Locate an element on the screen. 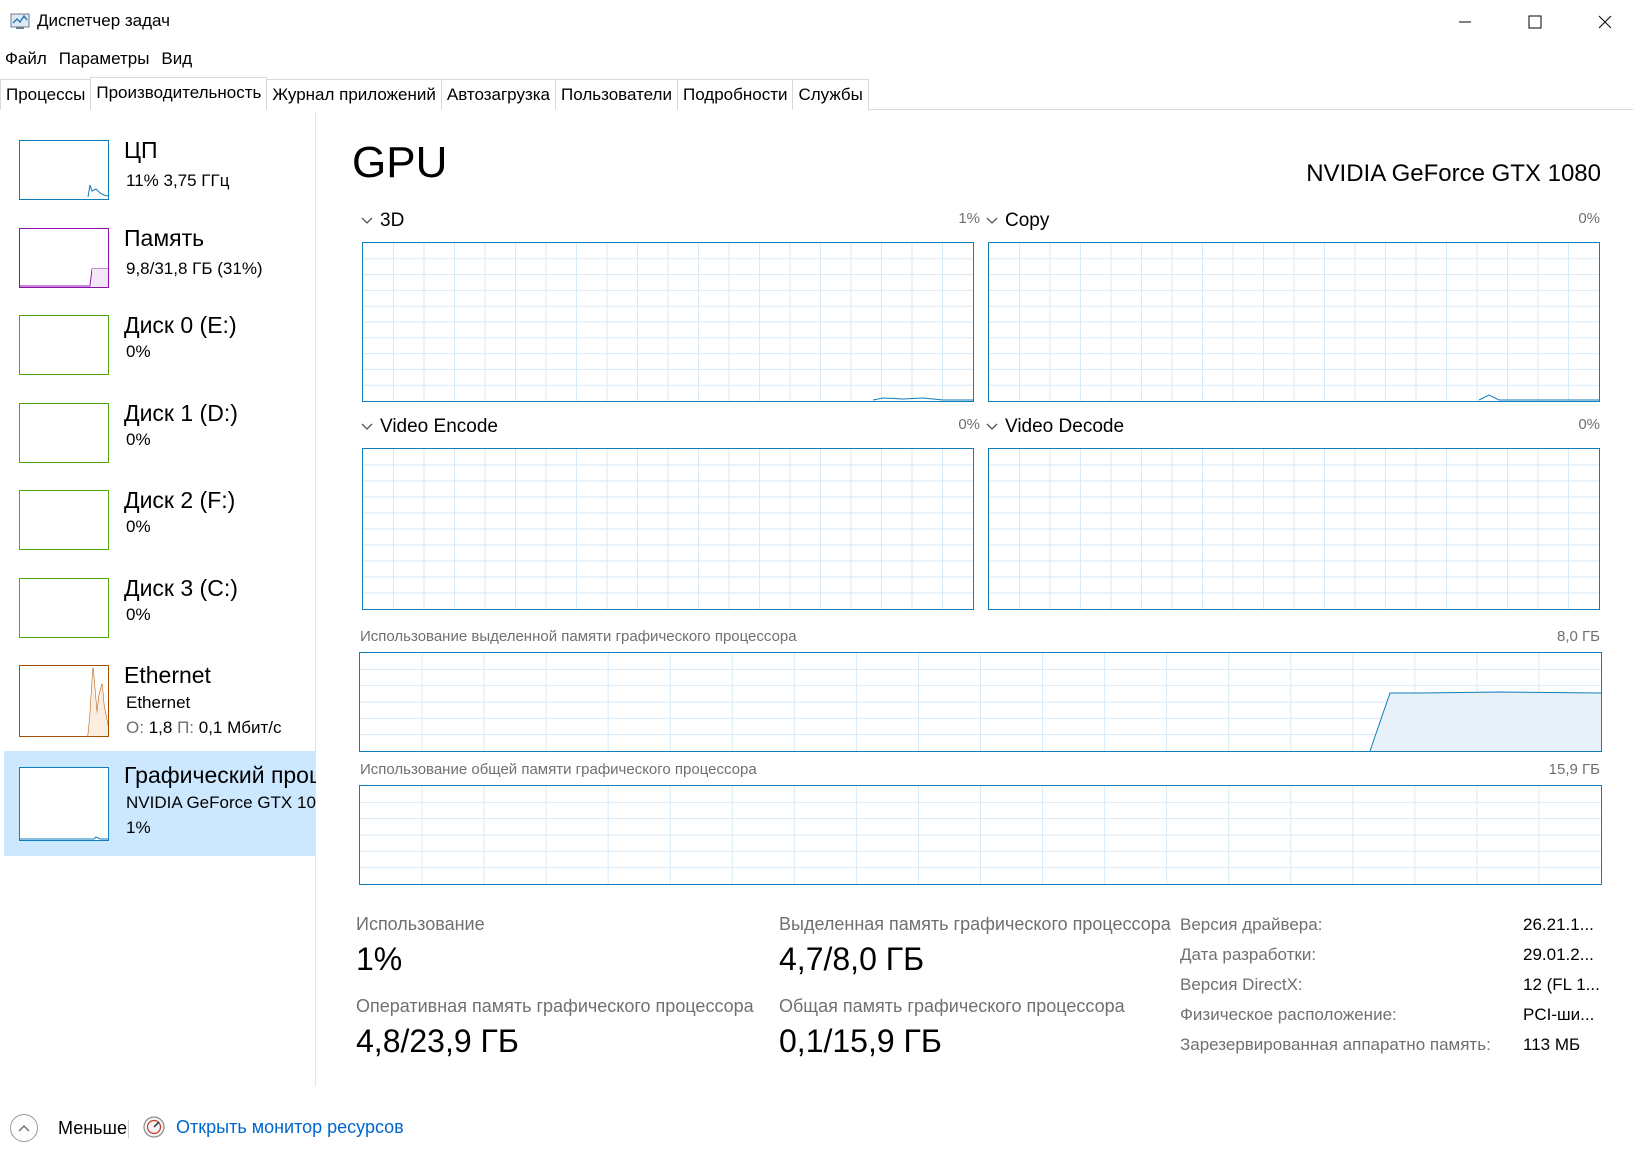 Image resolution: width=1633 pixels, height=1159 pixels. fewer-details-label: Меньше is located at coordinates (92, 1127).